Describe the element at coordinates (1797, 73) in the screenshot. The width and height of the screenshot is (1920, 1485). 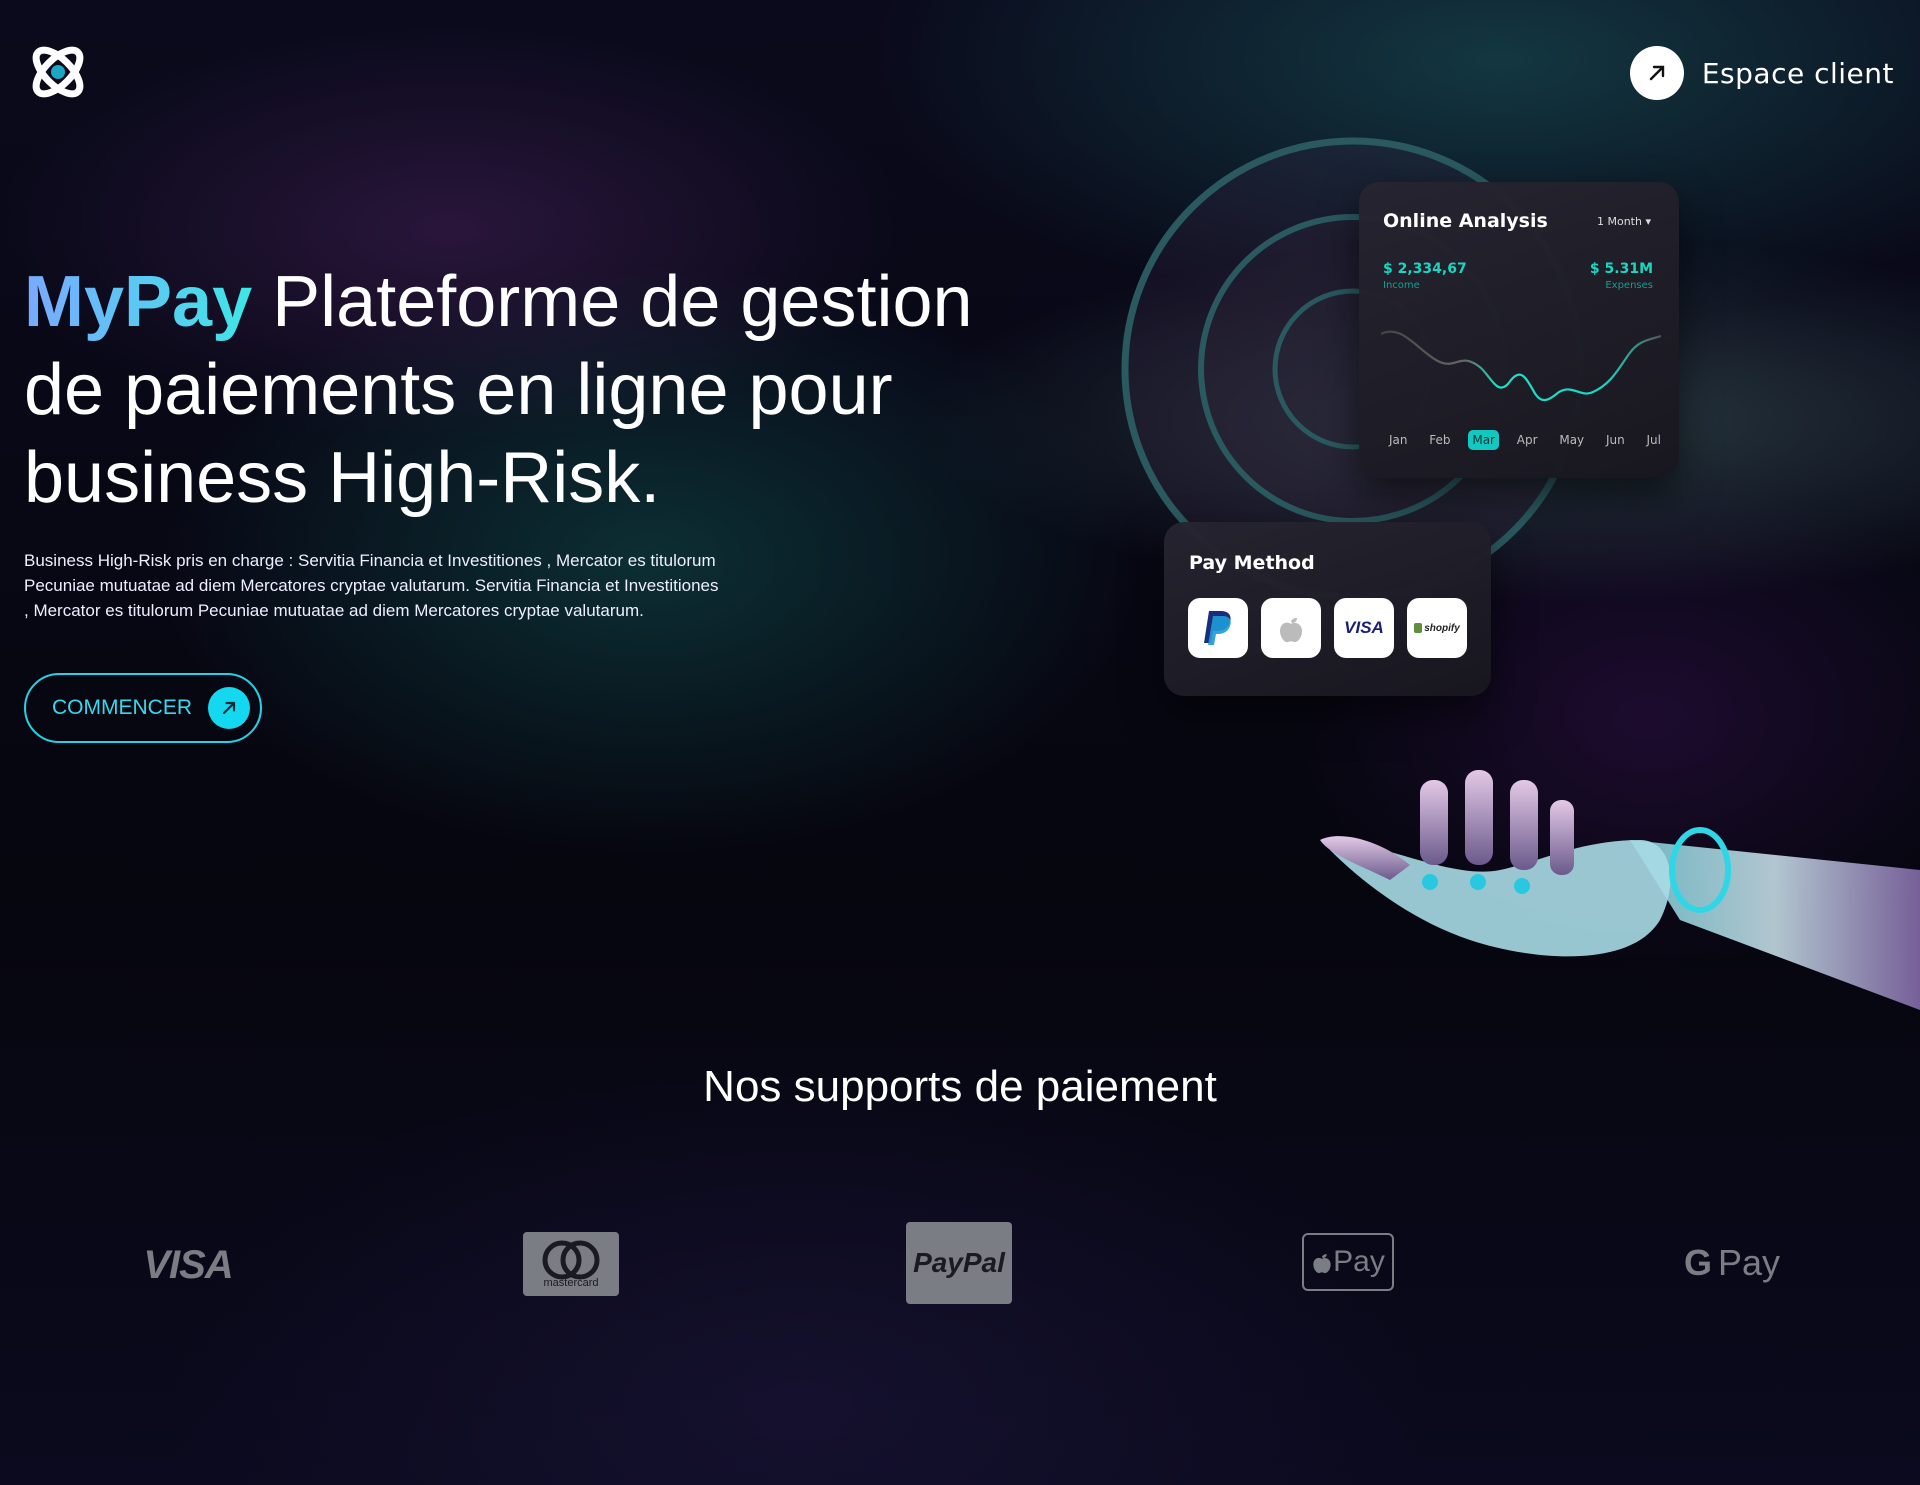
I see `client-area-label: Espace client` at that location.